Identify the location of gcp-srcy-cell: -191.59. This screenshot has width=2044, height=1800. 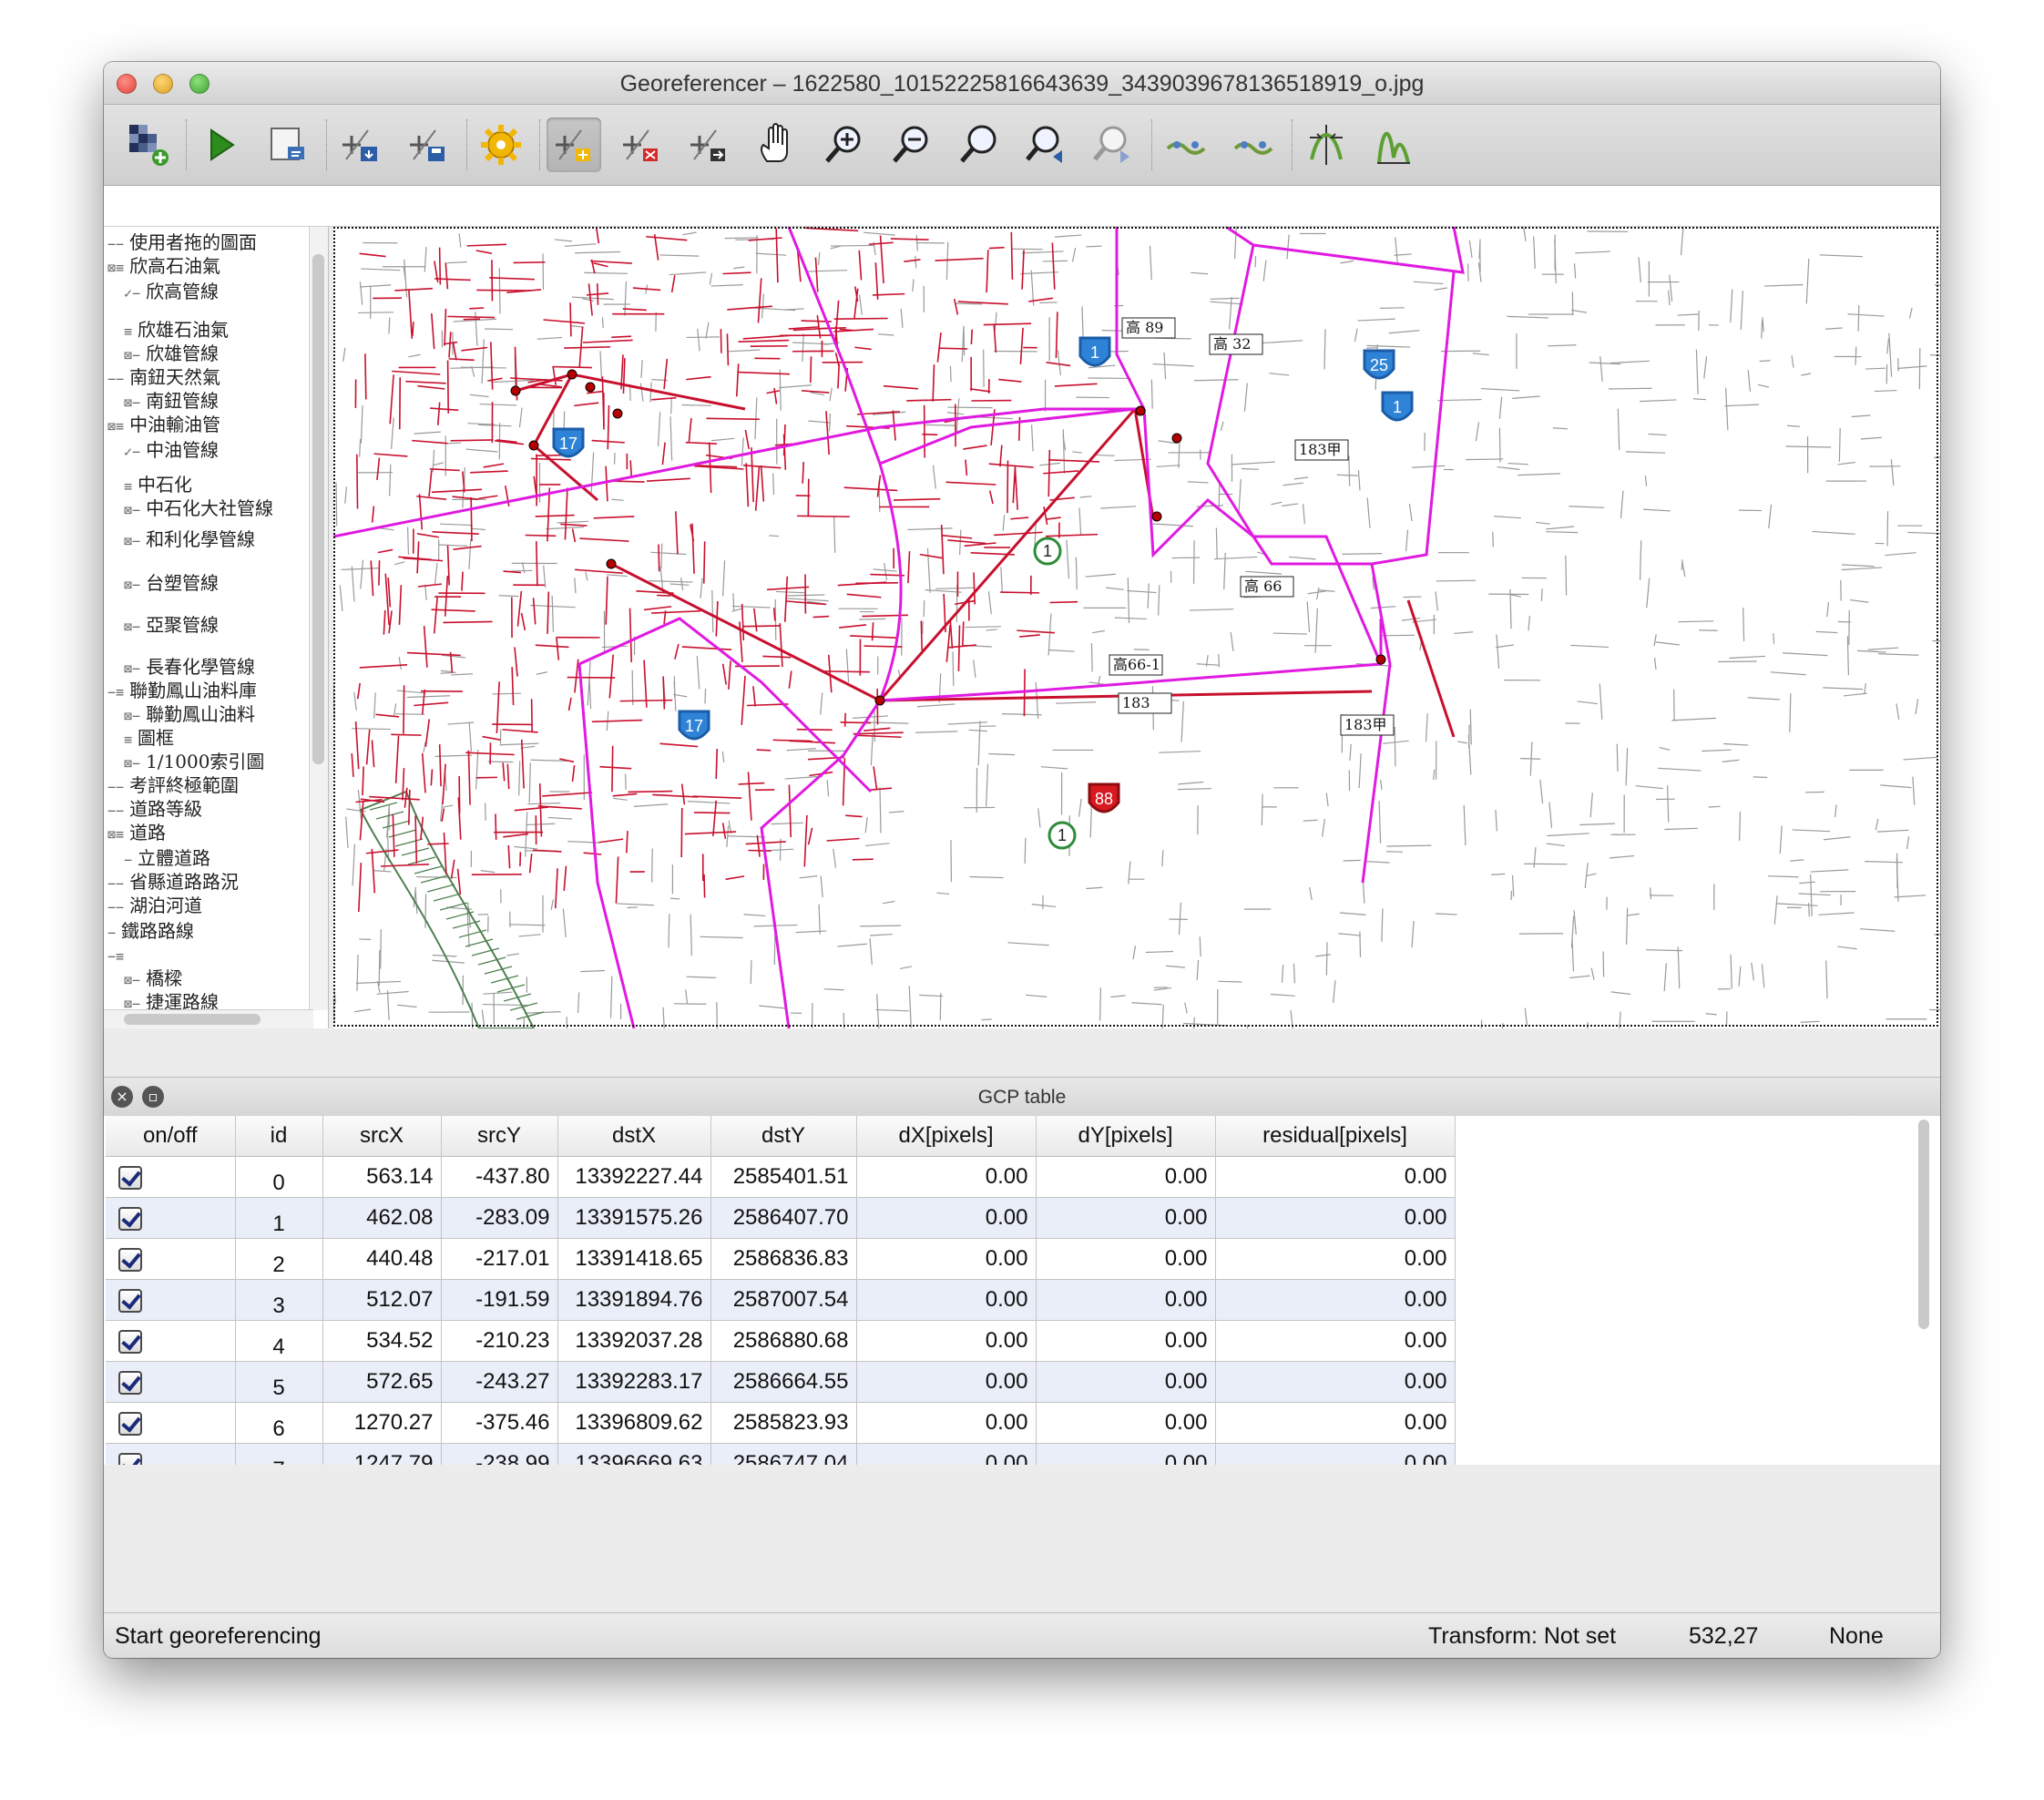
(499, 1300).